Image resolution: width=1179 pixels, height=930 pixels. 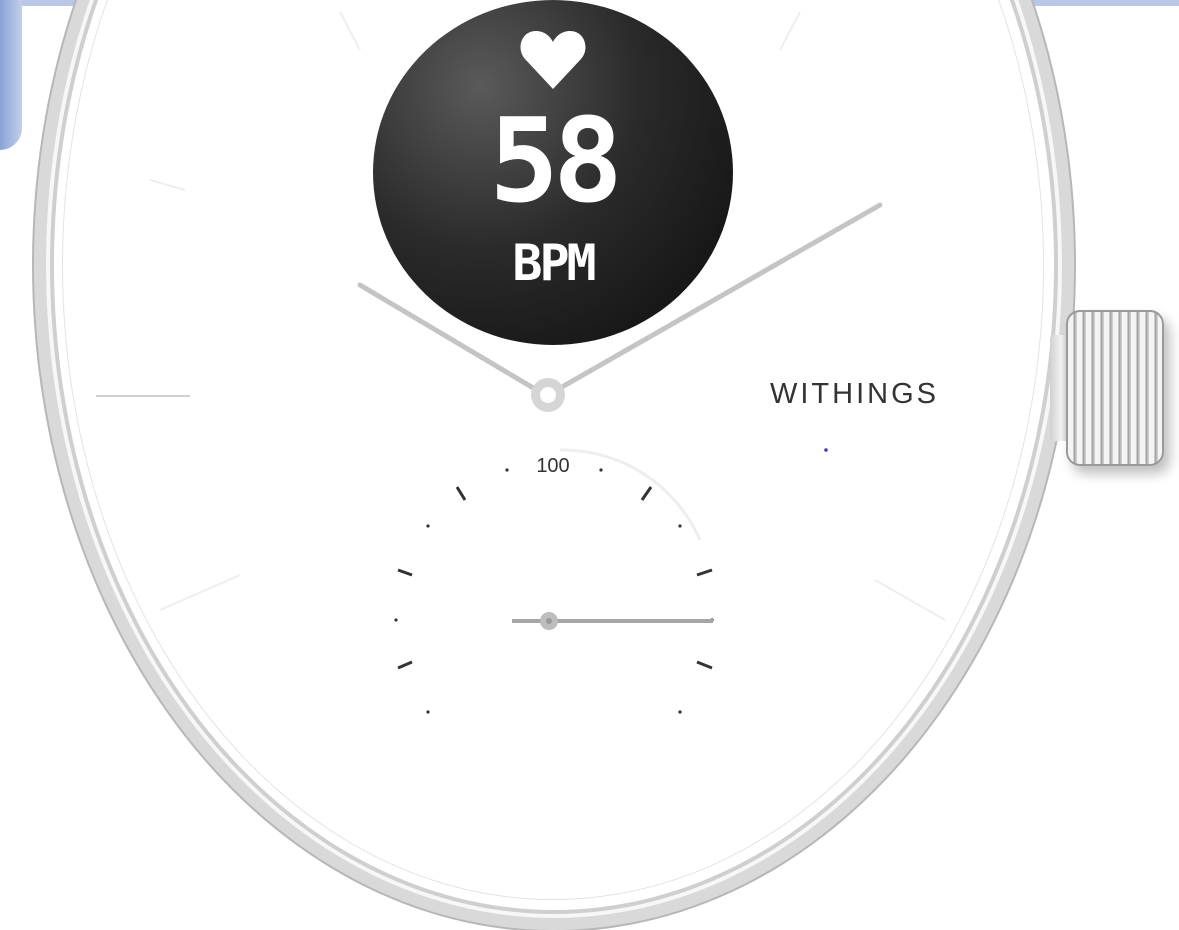 I want to click on minute-hand, so click(x=714, y=300).